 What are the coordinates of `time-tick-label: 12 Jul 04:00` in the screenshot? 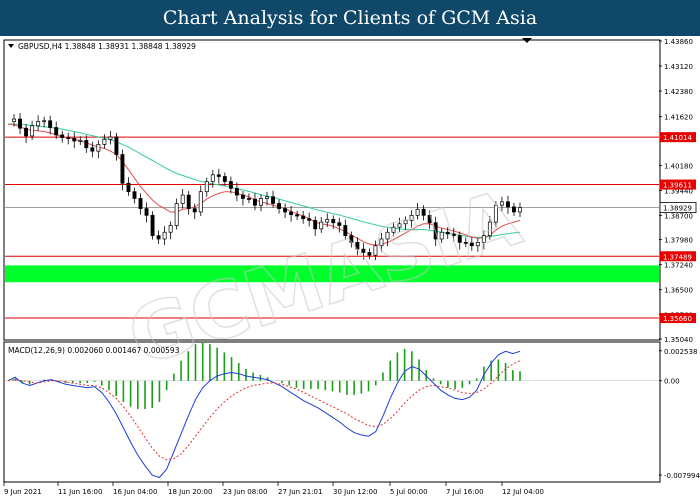 It's located at (523, 492).